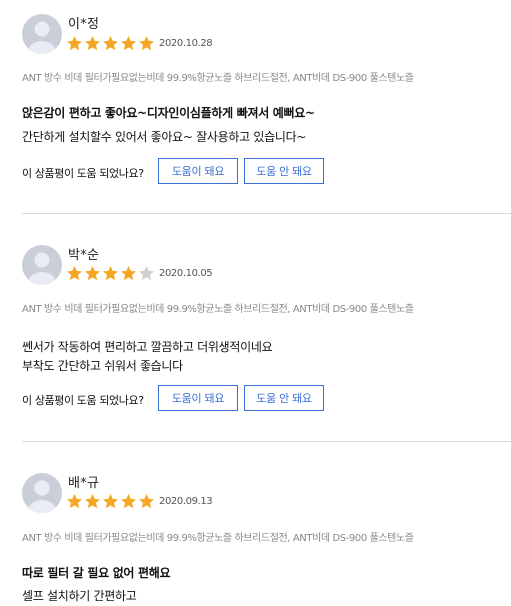  I want to click on review-body-line: 셀프 설치하기 간편하고, so click(79, 596).